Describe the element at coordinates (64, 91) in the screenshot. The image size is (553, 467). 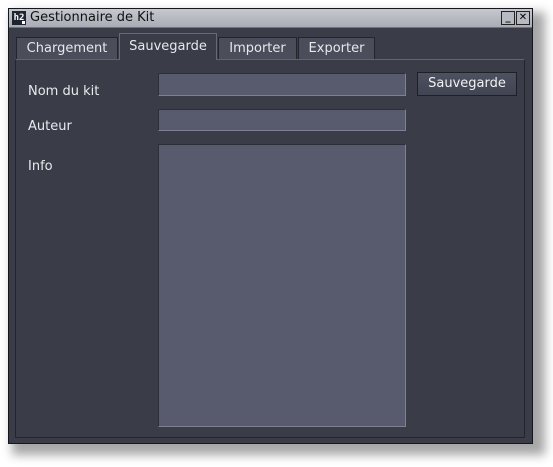
I see `kit-name-label: Nom du kit` at that location.